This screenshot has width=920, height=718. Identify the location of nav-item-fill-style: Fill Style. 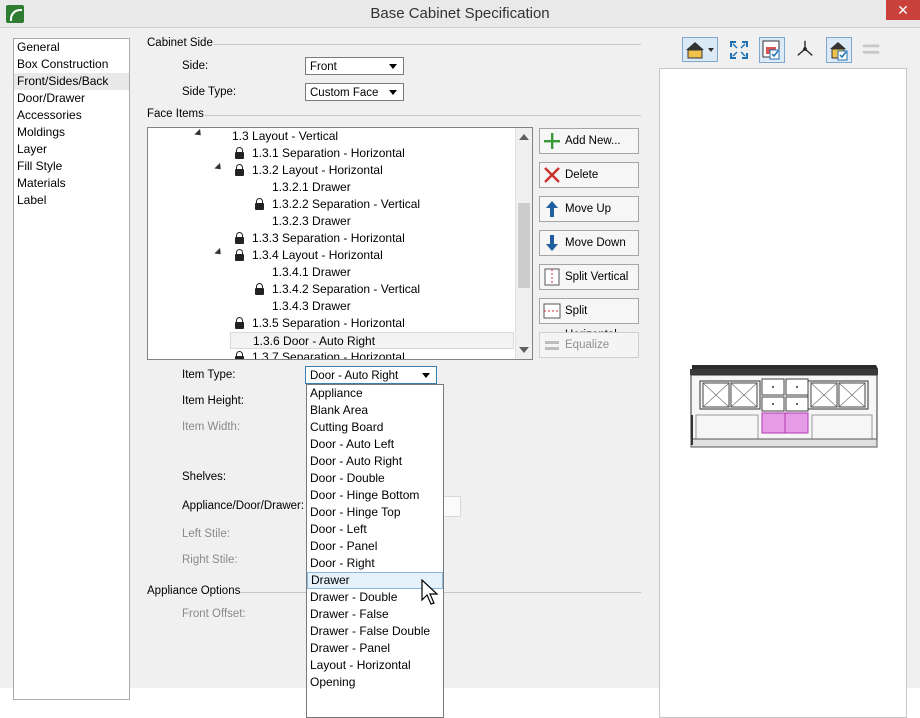
(71, 166).